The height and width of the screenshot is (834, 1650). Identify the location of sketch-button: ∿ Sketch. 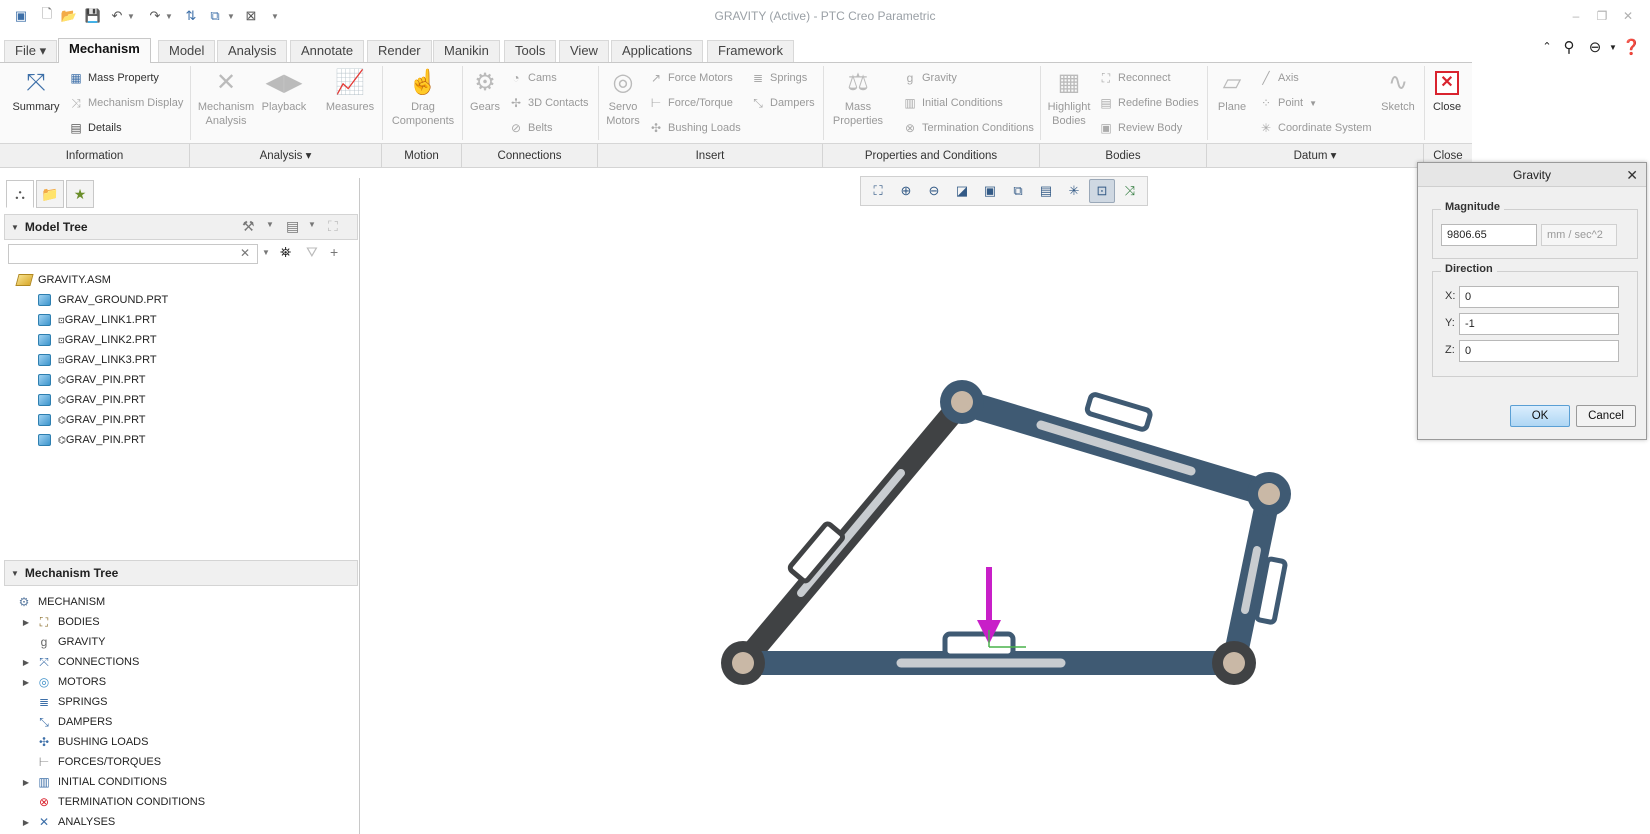
(1398, 90).